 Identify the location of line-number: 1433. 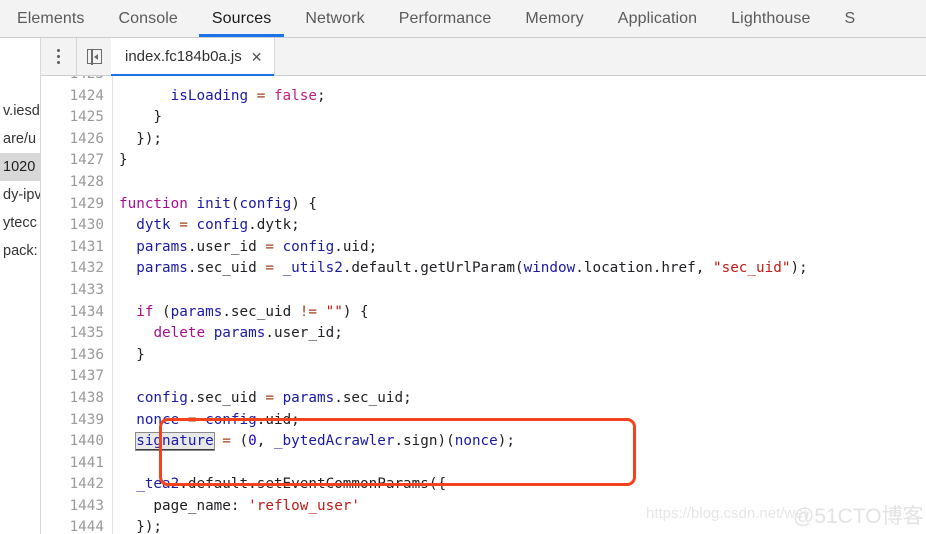
(77, 290).